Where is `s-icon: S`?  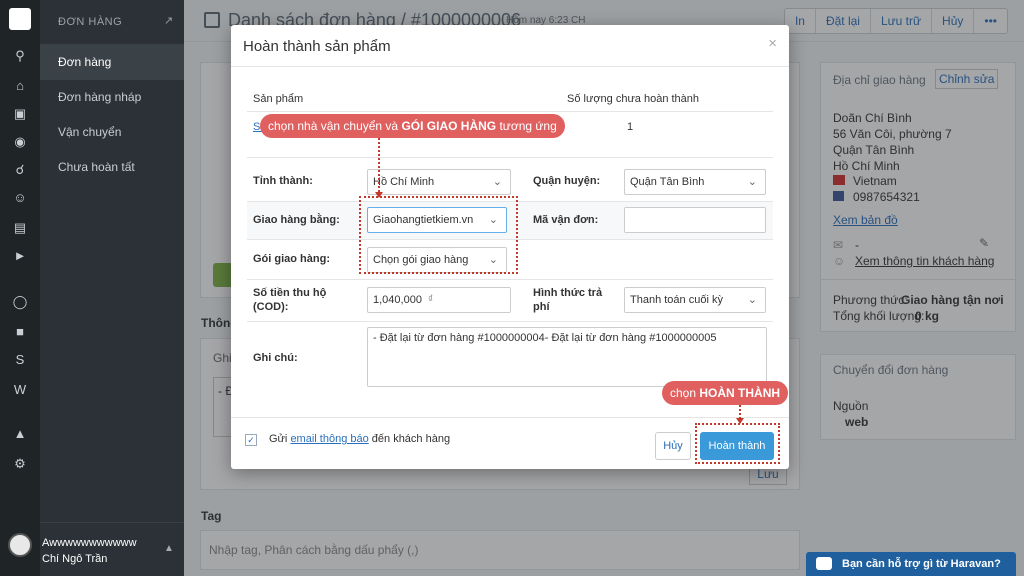 s-icon: S is located at coordinates (20, 360).